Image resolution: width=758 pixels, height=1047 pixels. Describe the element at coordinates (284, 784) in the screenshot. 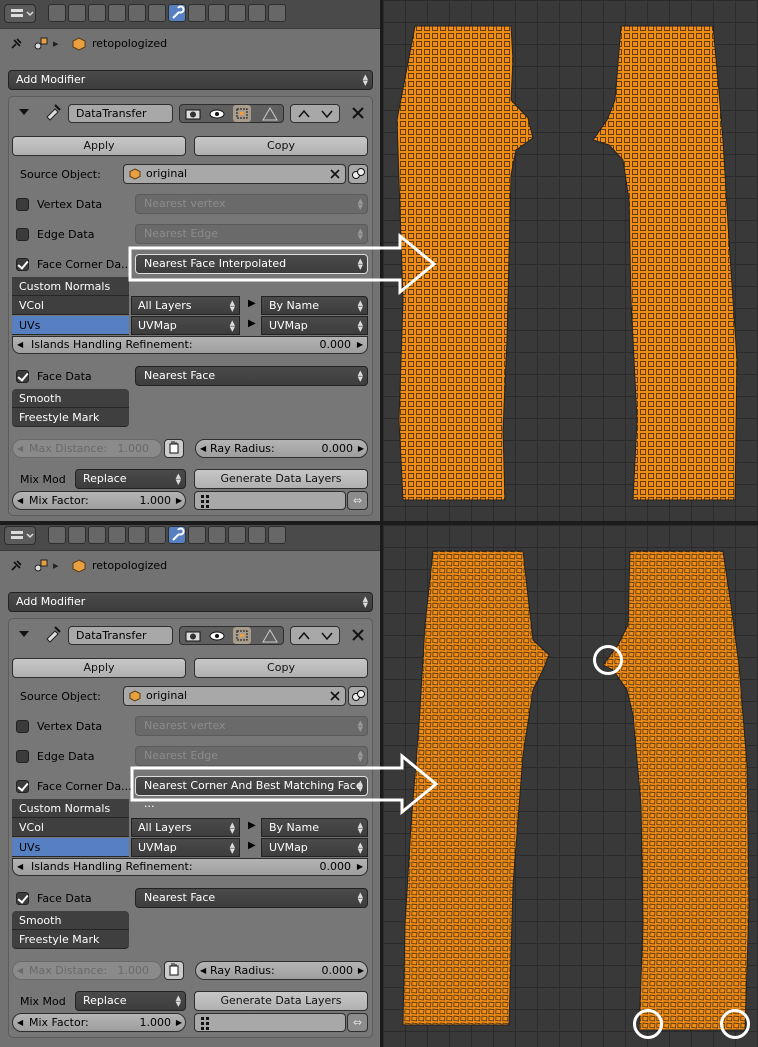

I see `annotation-arrow-bottom` at that location.